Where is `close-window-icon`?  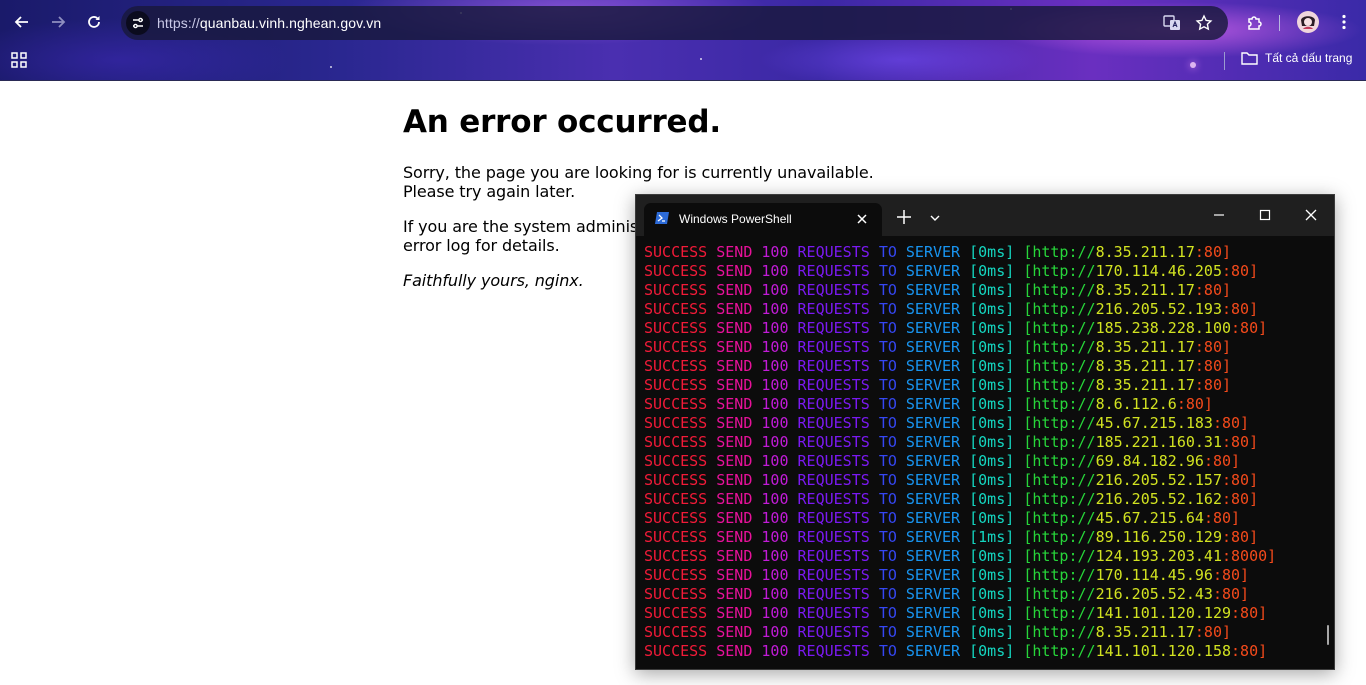 close-window-icon is located at coordinates (1311, 215).